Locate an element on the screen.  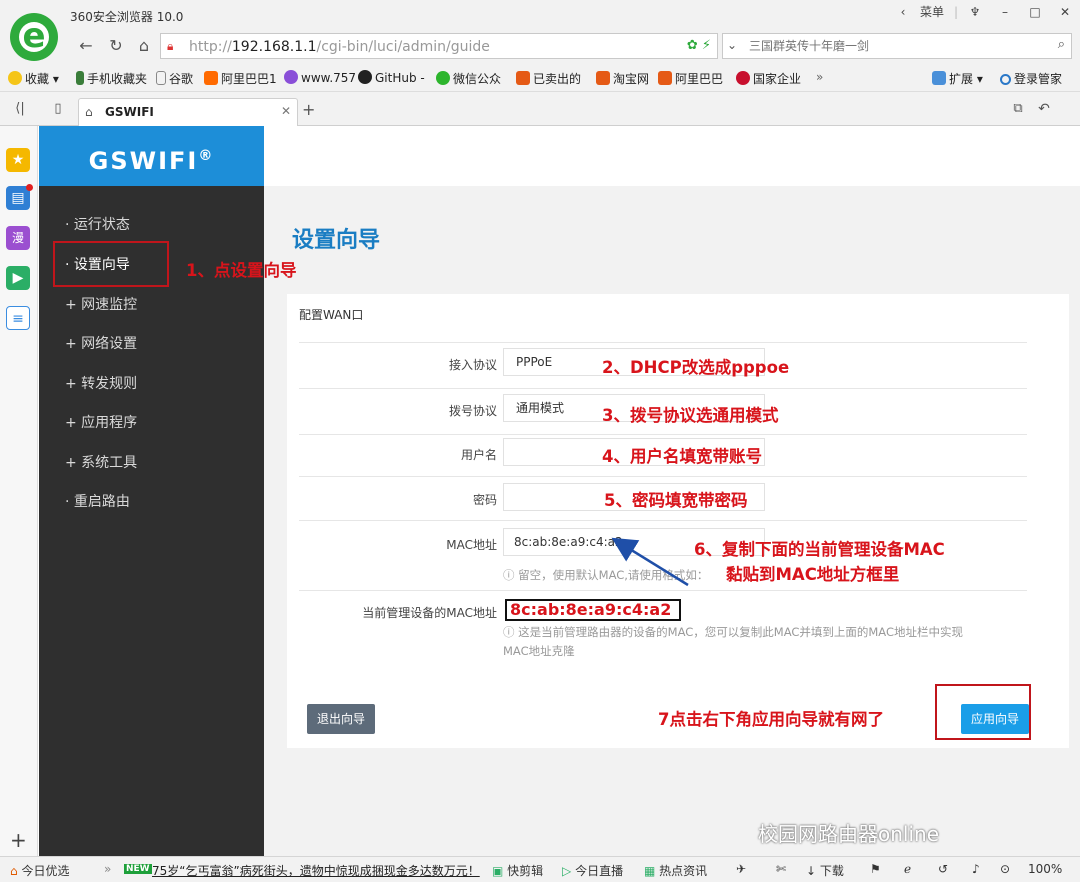
extensions-button: 扩展 ▾ is located at coordinates (957, 78).